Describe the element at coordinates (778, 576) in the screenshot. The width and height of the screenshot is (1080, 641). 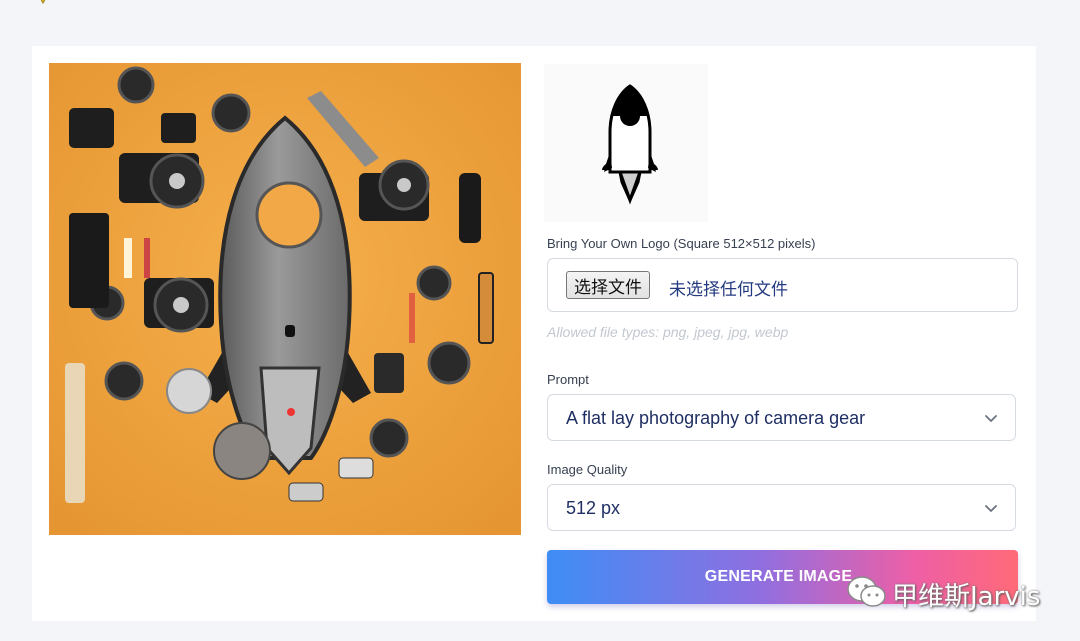
I see `generate-image-label: GENERATE IMAGE` at that location.